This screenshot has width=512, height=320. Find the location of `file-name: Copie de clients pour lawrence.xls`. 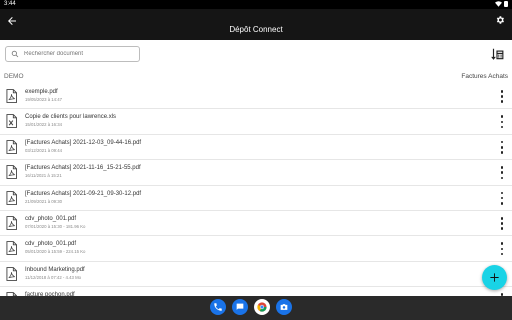

file-name: Copie de clients pour lawrence.xls is located at coordinates (71, 117).